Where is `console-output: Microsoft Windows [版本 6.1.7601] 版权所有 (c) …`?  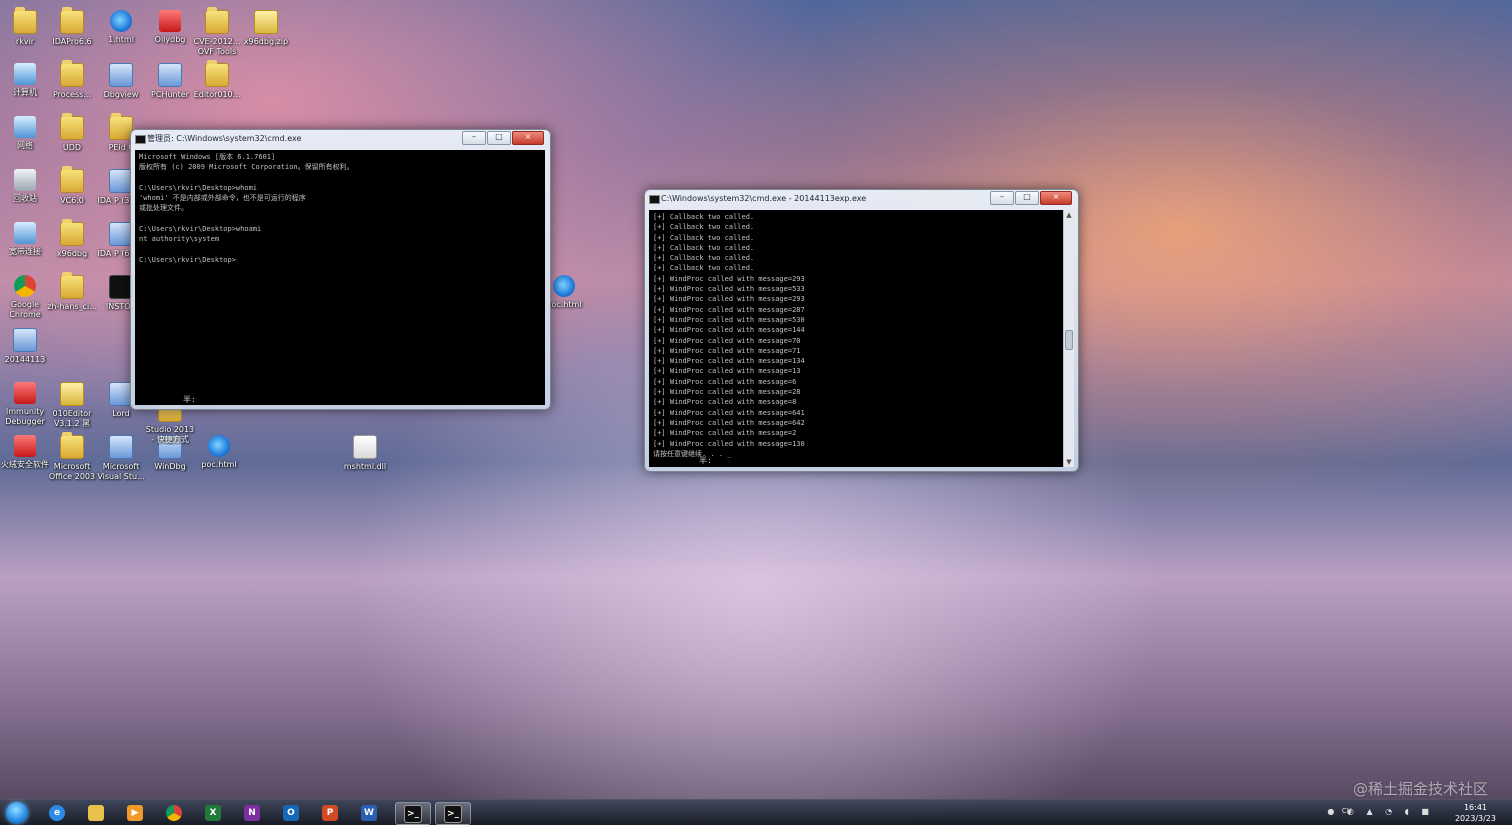 console-output: Microsoft Windows [版本 6.1.7601] 版权所有 (c) … is located at coordinates (340, 208).